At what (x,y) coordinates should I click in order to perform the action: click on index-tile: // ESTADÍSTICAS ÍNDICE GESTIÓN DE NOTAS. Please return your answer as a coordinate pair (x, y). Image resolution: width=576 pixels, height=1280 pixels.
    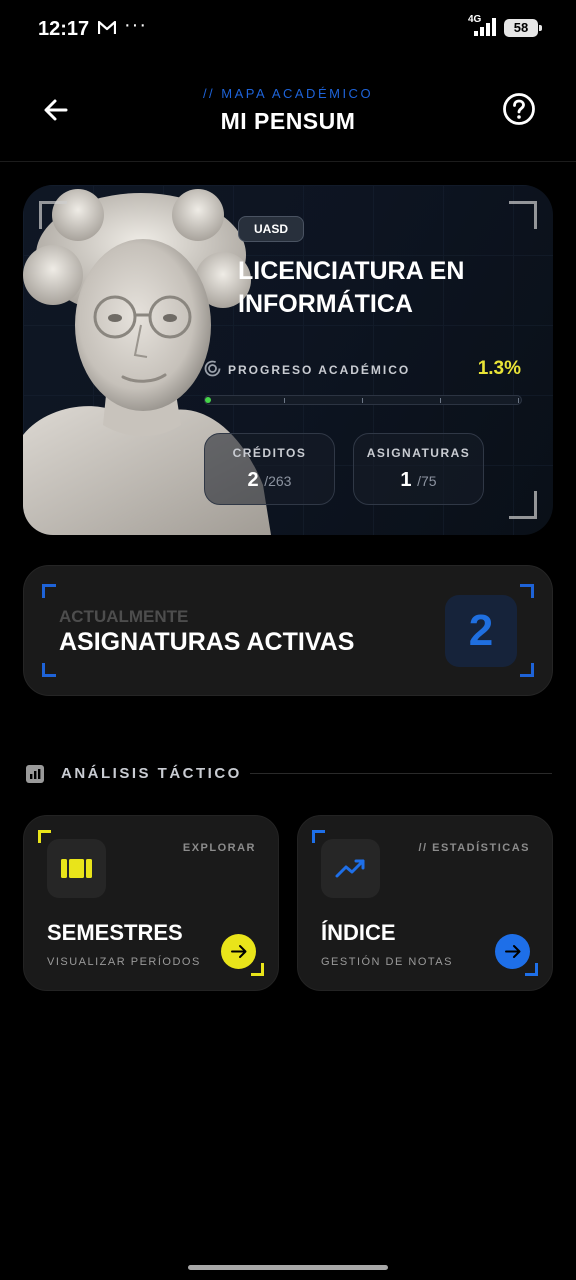
    Looking at the image, I should click on (425, 903).